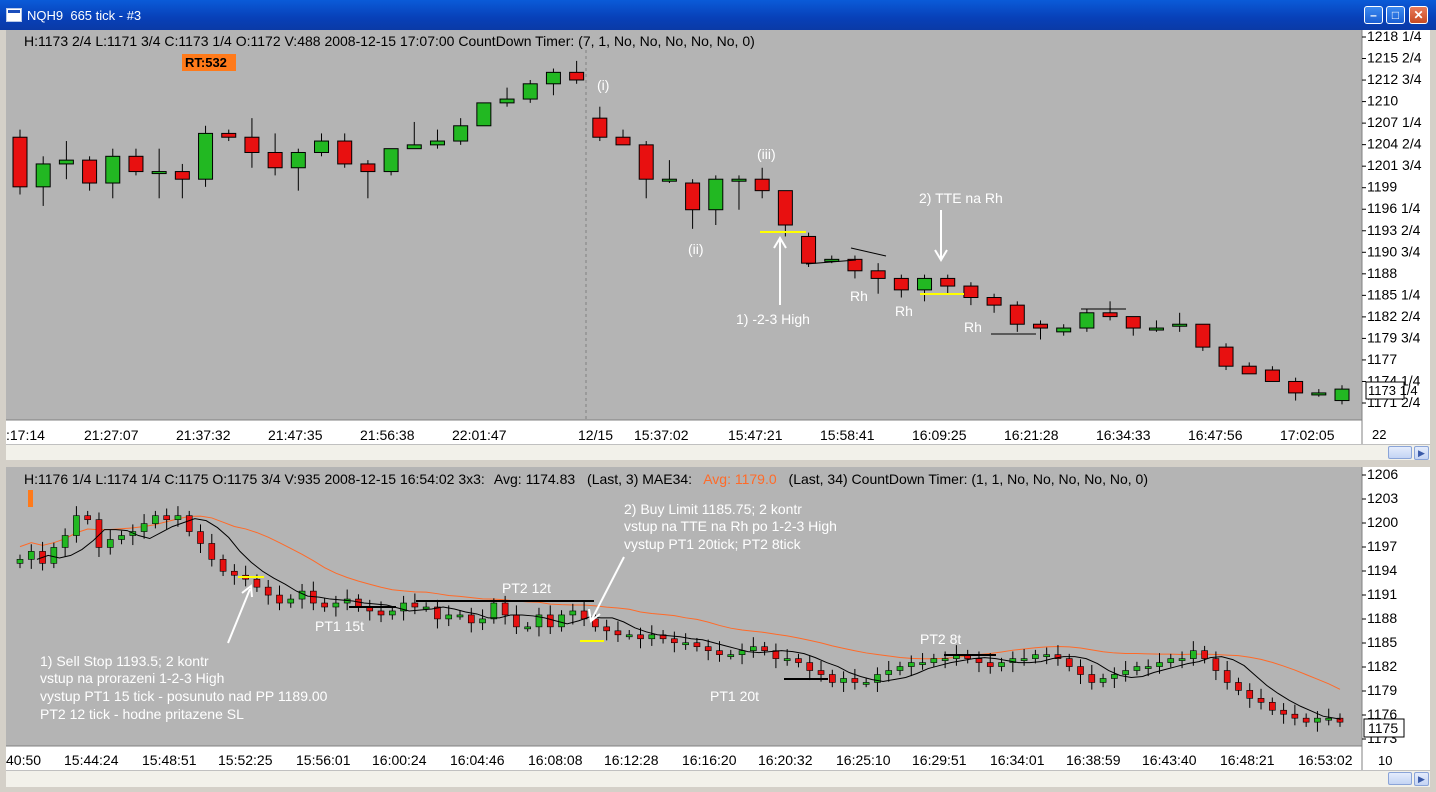 This screenshot has width=1436, height=792. I want to click on note-1-line2: vstup na prorazeni 1-2-3 High, so click(132, 678).